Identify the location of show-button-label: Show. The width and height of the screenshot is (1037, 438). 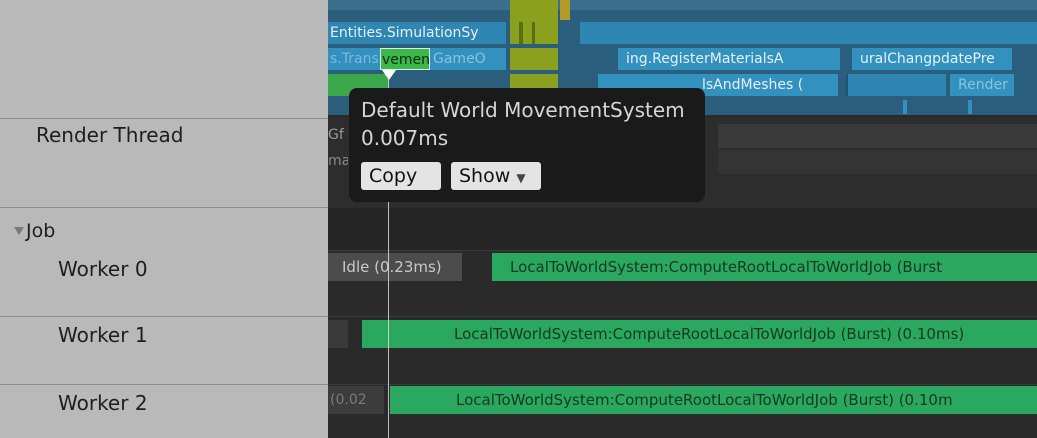
(485, 176).